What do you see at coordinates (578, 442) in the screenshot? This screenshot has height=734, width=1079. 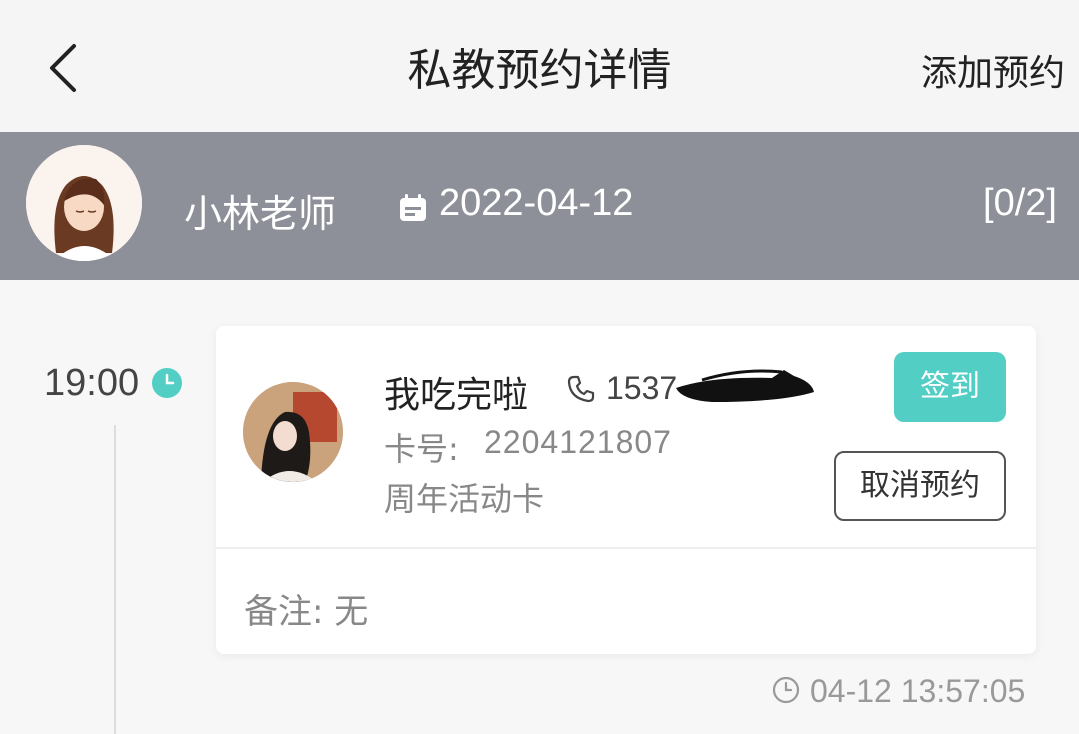 I see `card-number: 2204121807` at bounding box center [578, 442].